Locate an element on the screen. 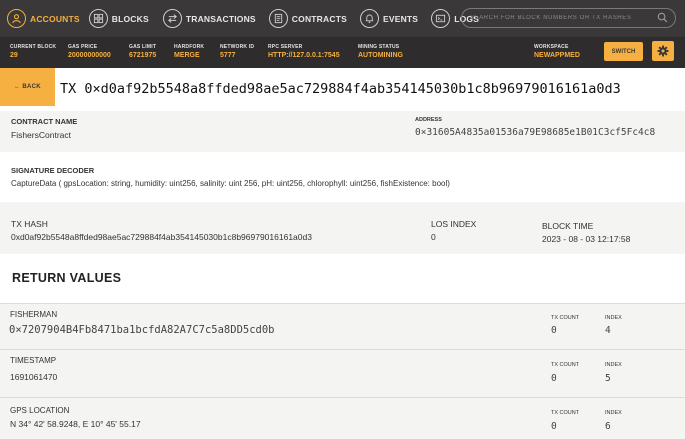  index-value: 5 is located at coordinates (608, 378).